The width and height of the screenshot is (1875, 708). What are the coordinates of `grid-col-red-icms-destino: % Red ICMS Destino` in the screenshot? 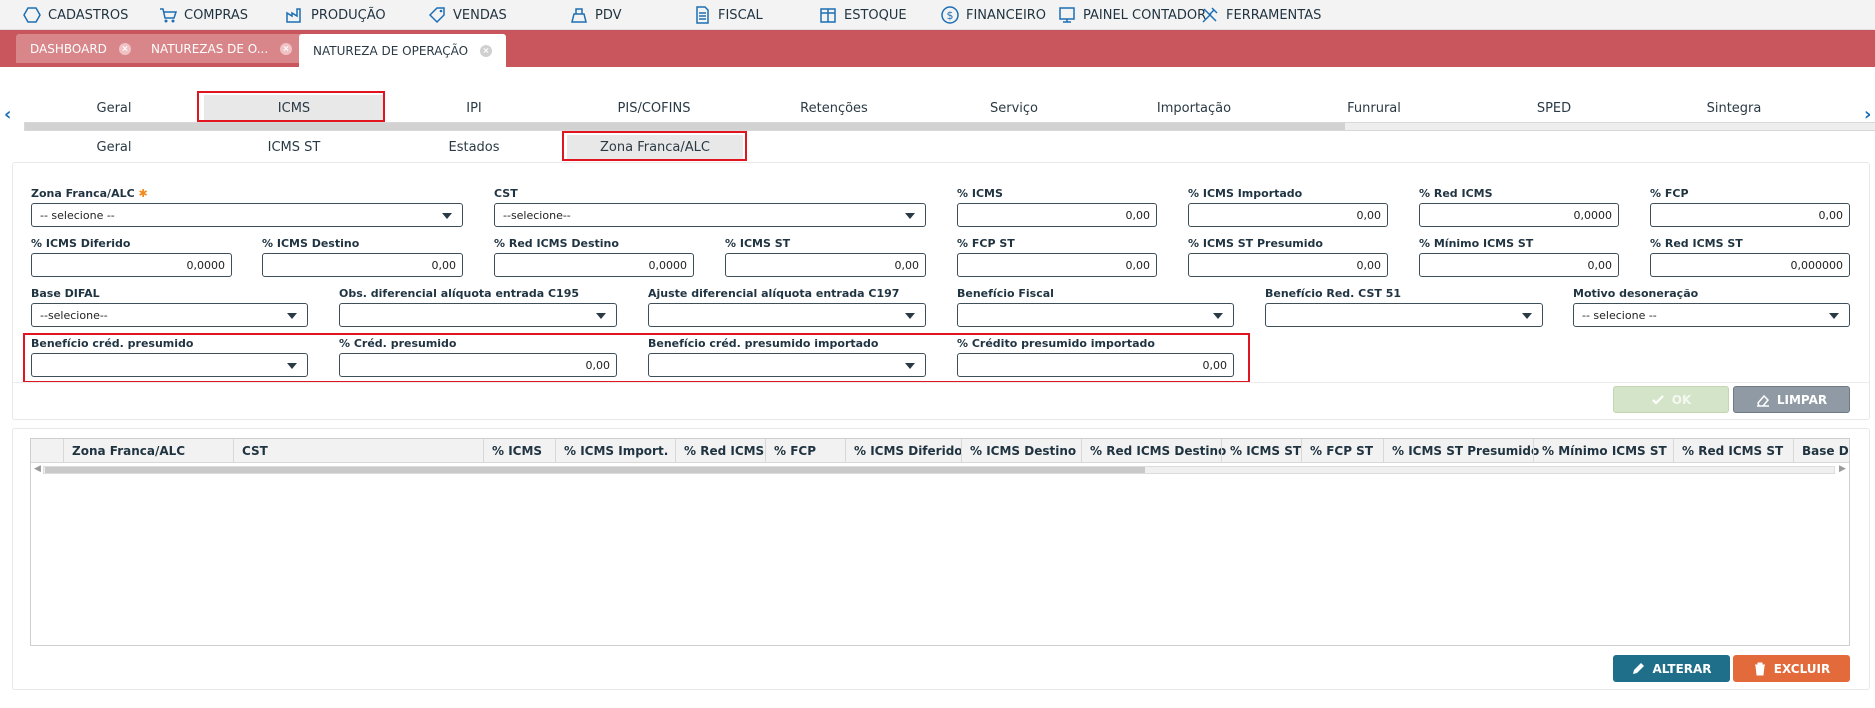 It's located at (1153, 450).